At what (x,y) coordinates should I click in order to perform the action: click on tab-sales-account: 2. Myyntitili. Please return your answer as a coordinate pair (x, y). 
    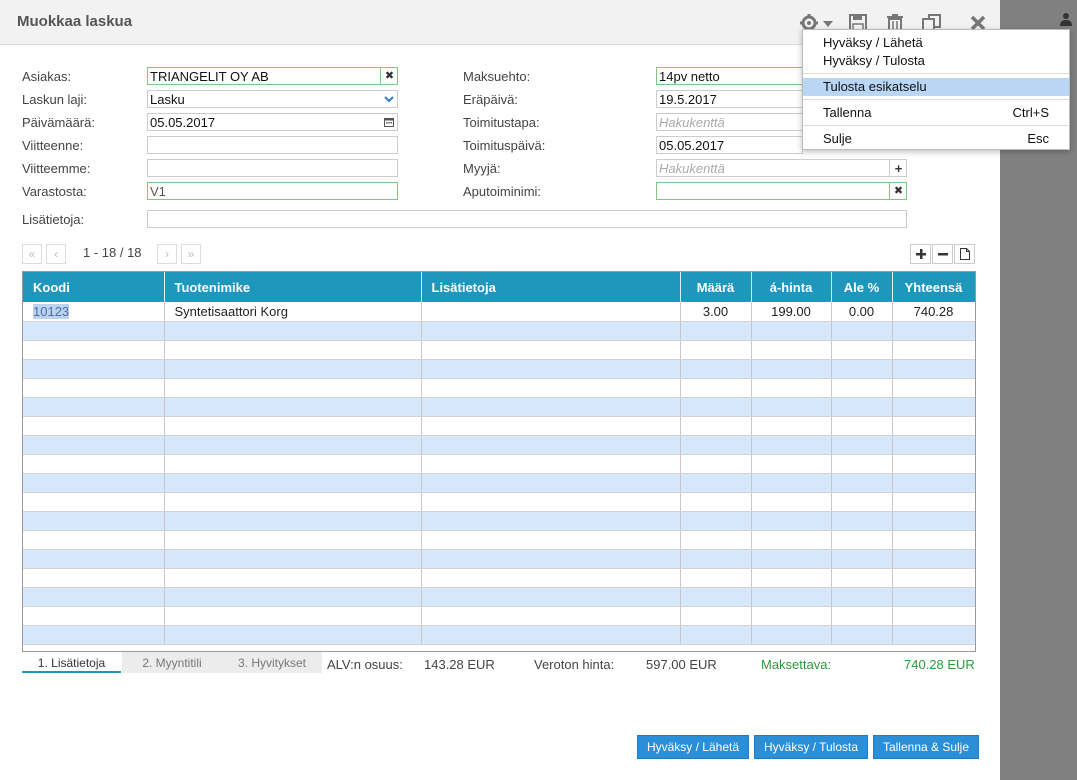
    Looking at the image, I should click on (172, 662).